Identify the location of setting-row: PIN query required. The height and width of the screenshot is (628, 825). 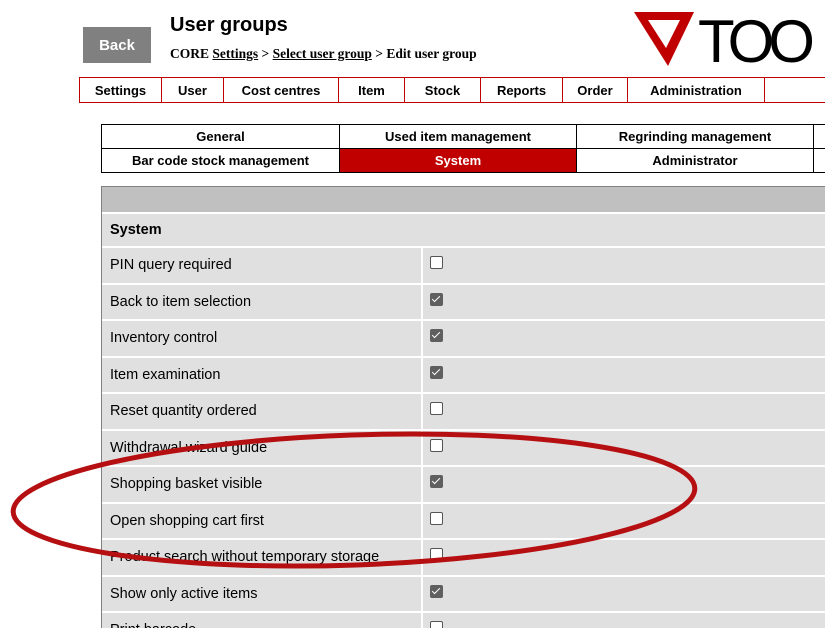
(463, 264).